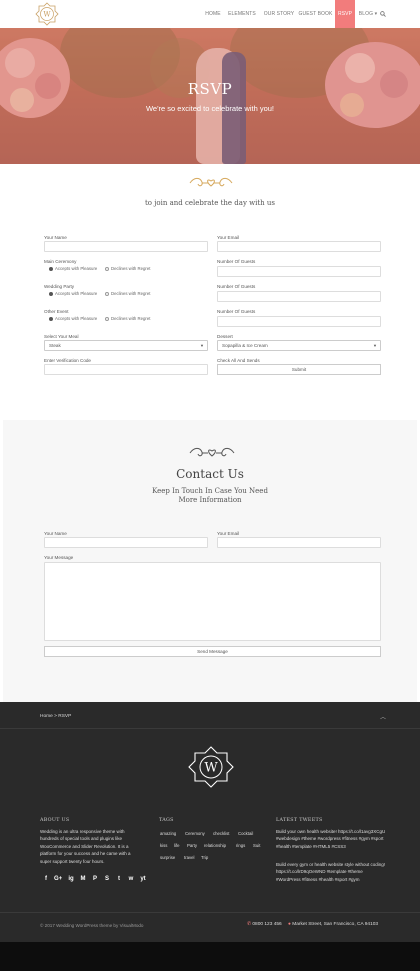 This screenshot has width=420, height=971. Describe the element at coordinates (245, 345) in the screenshot. I see `dessert-value: Sopapilla & Ice Cream` at that location.